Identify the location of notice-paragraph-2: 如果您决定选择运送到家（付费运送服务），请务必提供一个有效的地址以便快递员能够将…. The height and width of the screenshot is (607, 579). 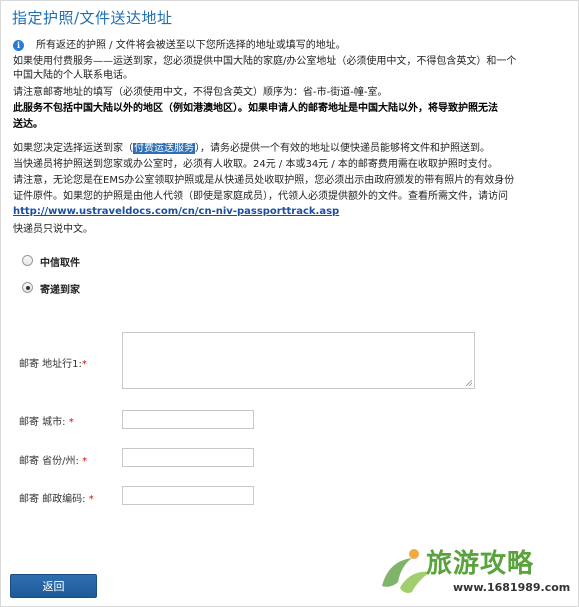
(251, 148).